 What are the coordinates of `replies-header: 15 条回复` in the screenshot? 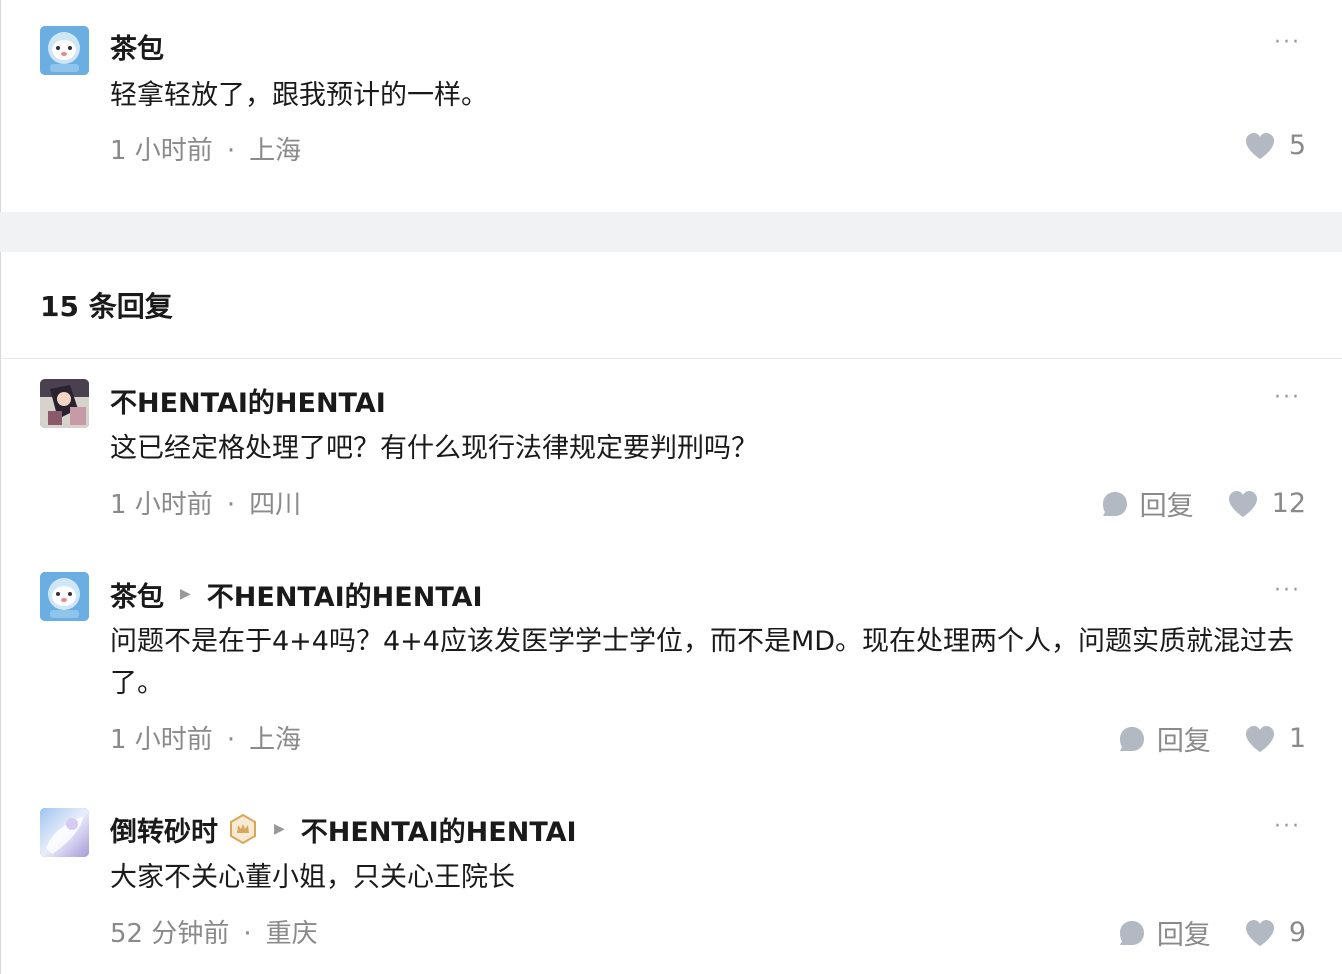 It's located at (106, 306).